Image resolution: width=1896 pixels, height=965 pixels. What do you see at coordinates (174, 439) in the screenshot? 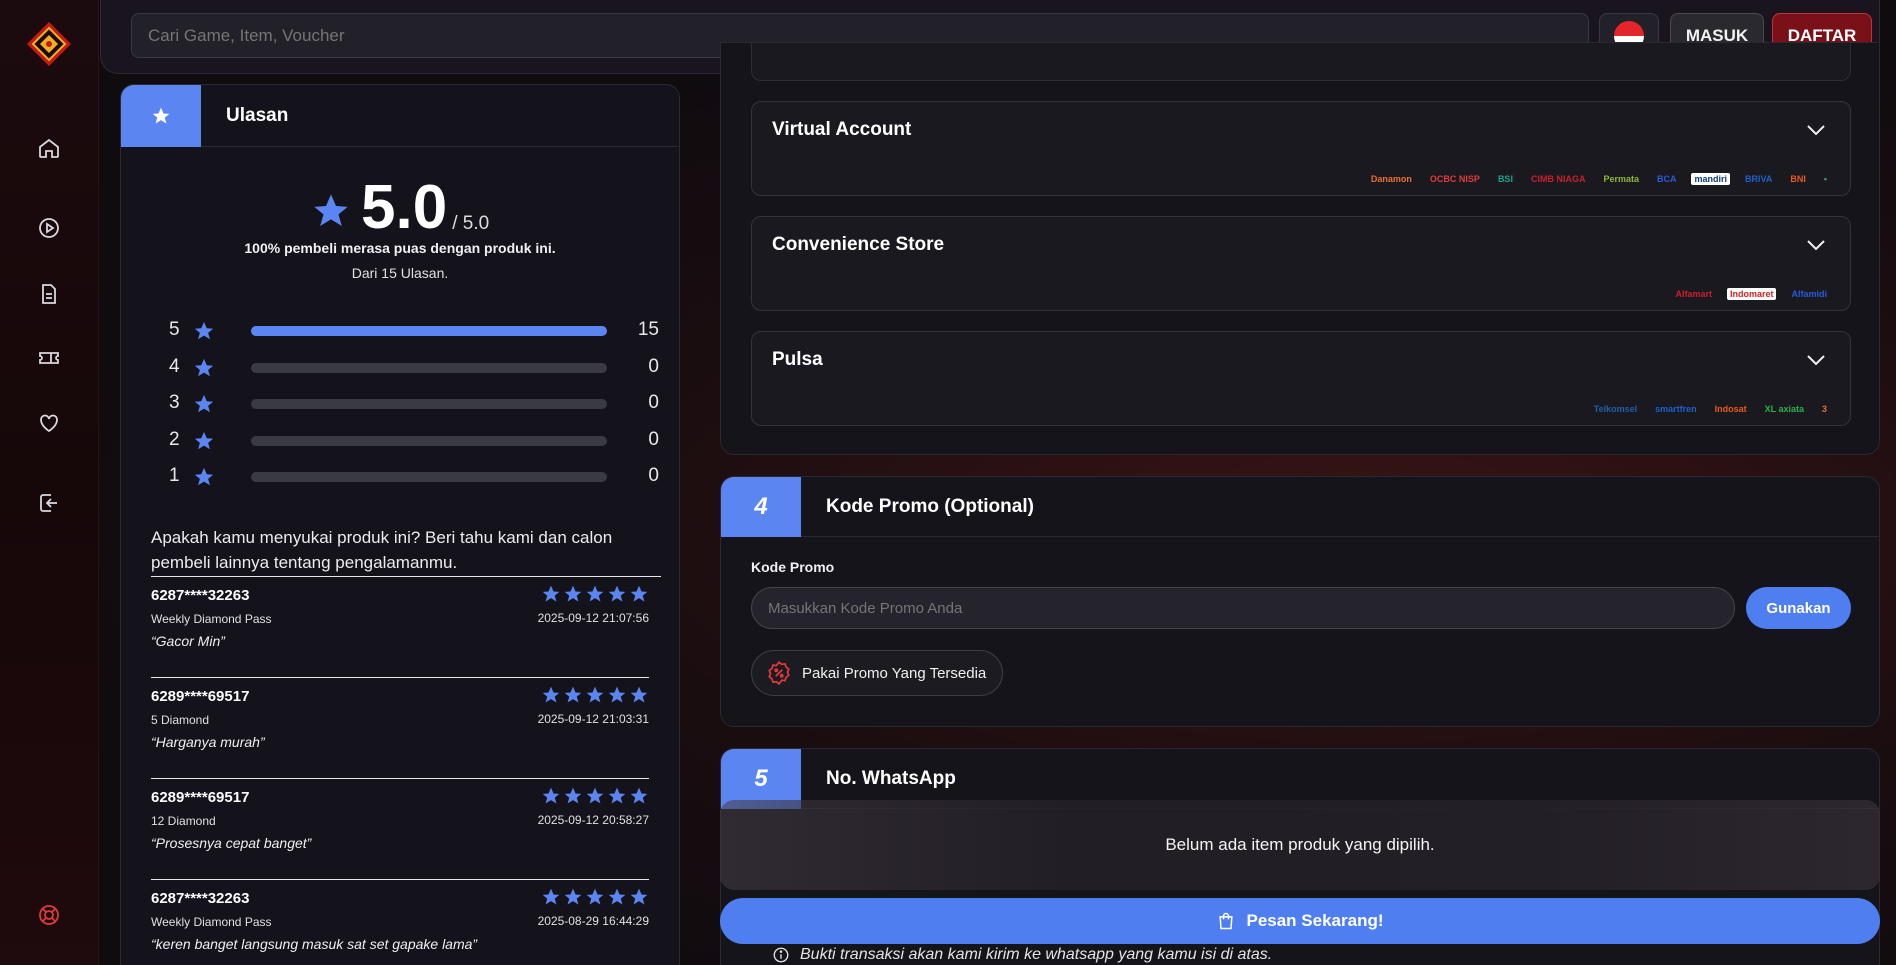
I see `rating-stars-label: 2` at bounding box center [174, 439].